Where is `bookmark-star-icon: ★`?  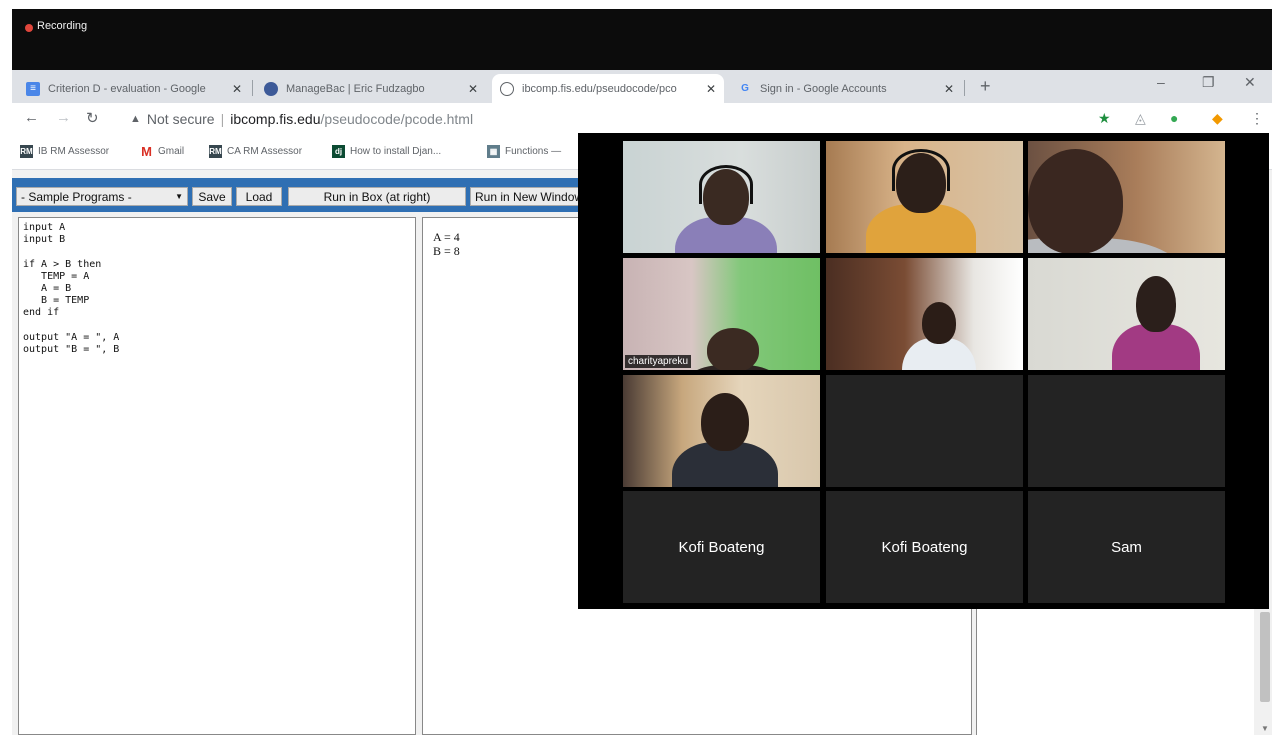 bookmark-star-icon: ★ is located at coordinates (1104, 118).